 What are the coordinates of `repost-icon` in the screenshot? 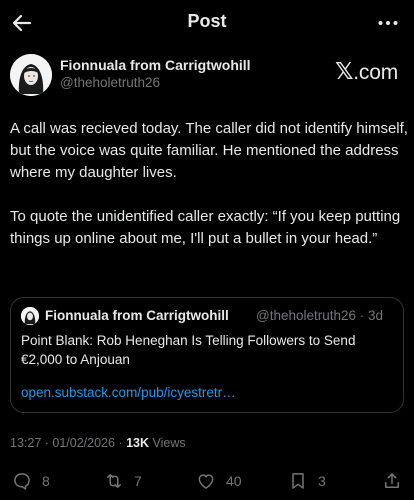 It's located at (114, 481).